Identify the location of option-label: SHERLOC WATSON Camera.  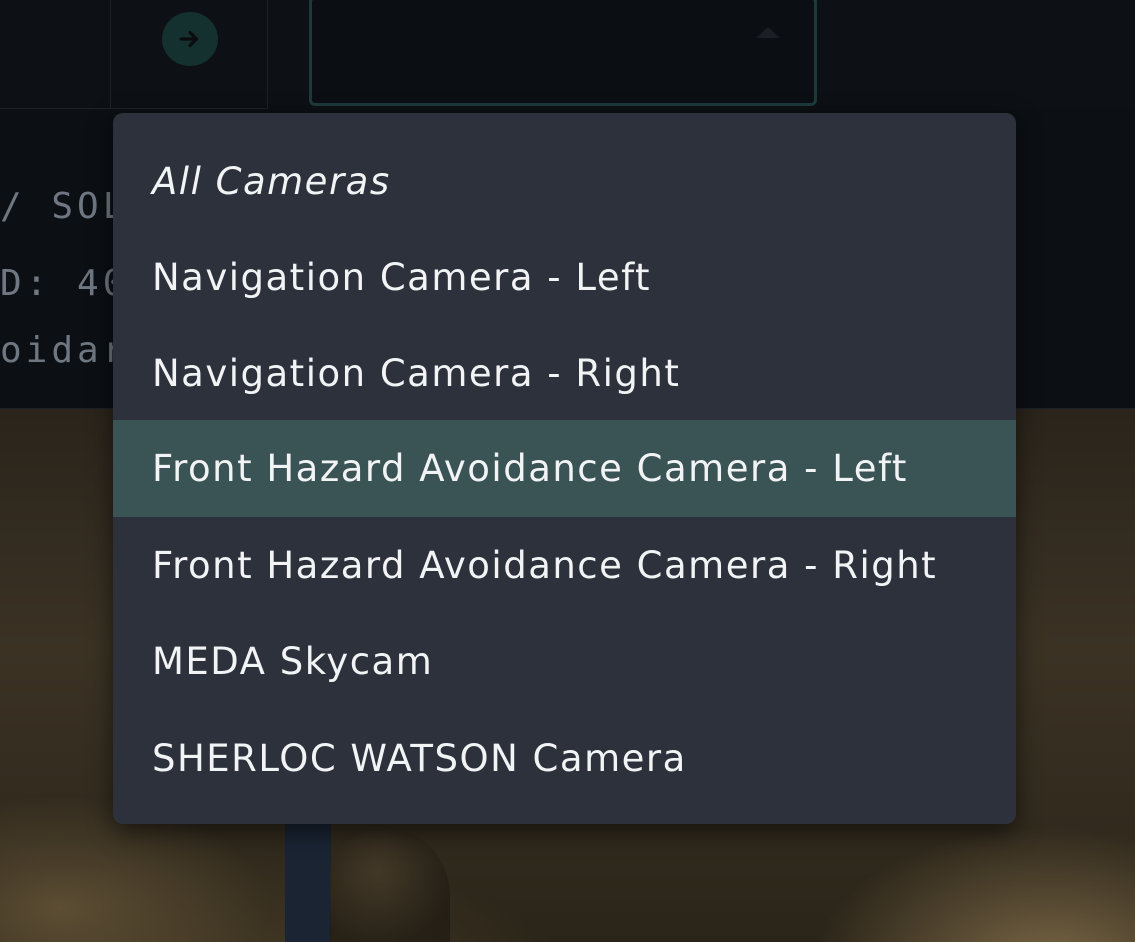
(419, 758).